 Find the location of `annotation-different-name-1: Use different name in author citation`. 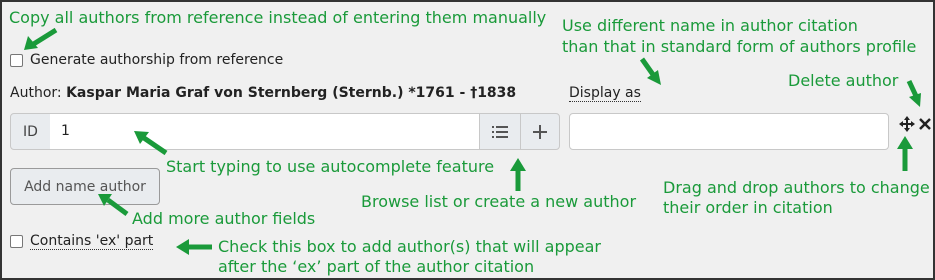

annotation-different-name-1: Use different name in author citation is located at coordinates (710, 25).